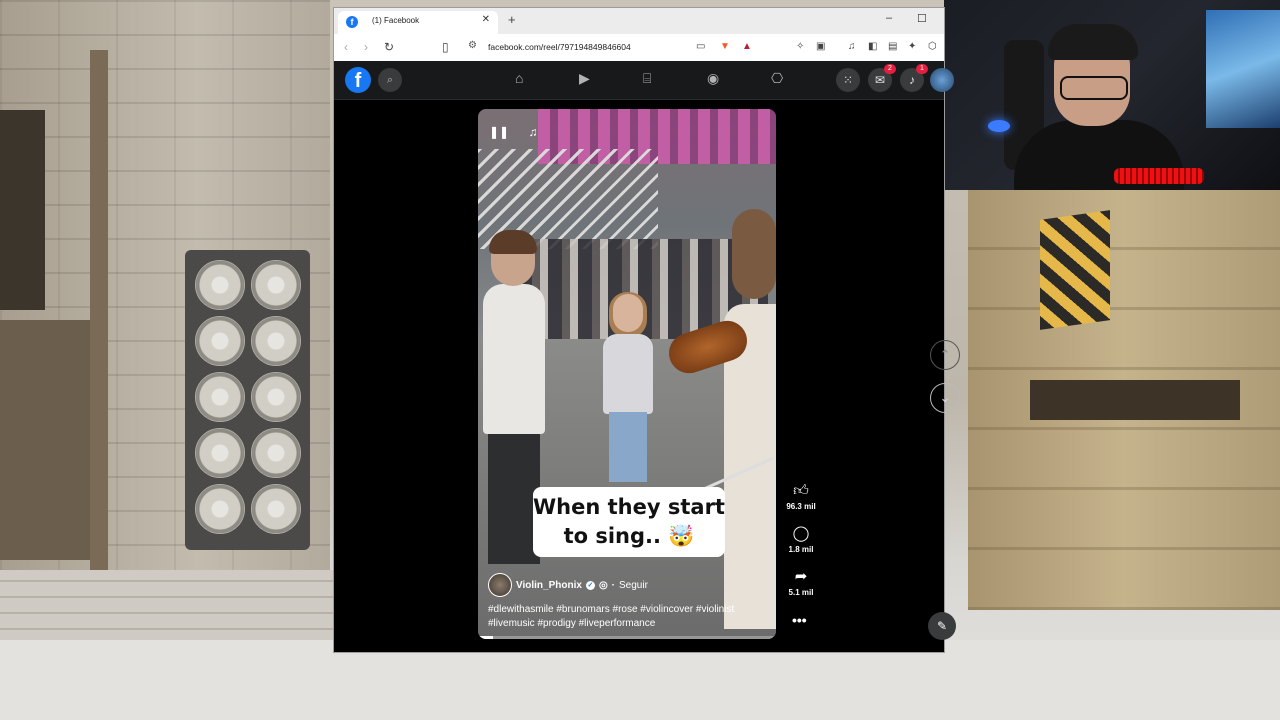 This screenshot has width=1280, height=720. Describe the element at coordinates (882, 78) in the screenshot. I see `messenger-icon: ✉ 2` at that location.